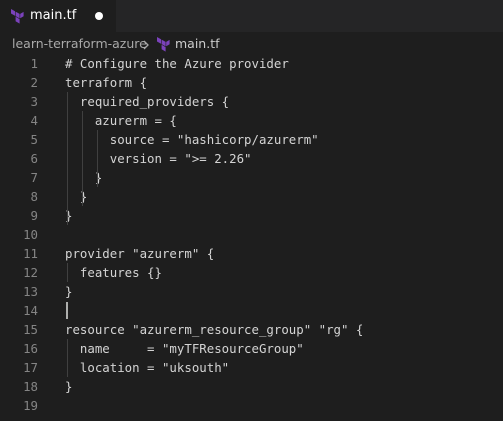 The width and height of the screenshot is (503, 421). I want to click on unsaved-dot-icon, so click(99, 16).